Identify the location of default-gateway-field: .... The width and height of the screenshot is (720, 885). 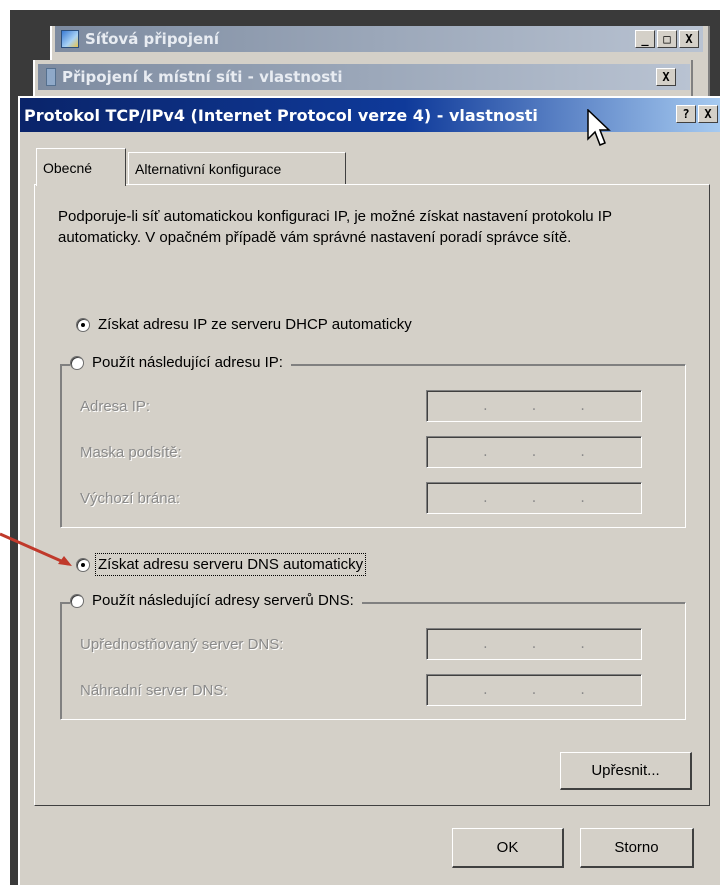
(534, 498).